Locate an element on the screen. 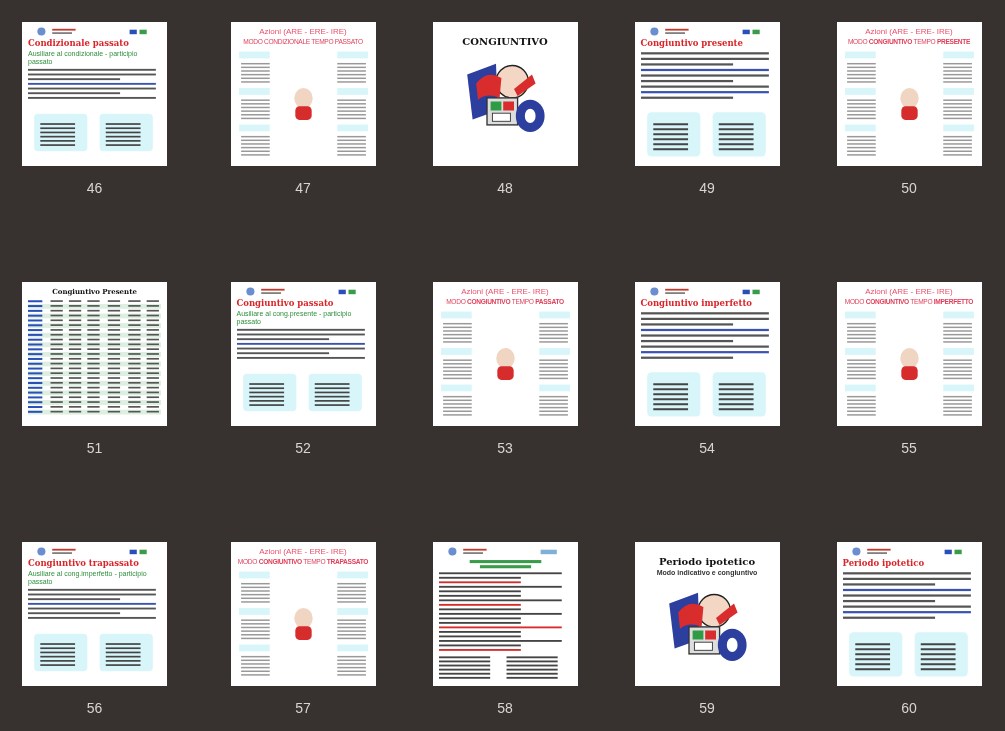 This screenshot has height=731, width=1005. page-thumbnail: Congiuntivo imperfetto is located at coordinates (707, 354).